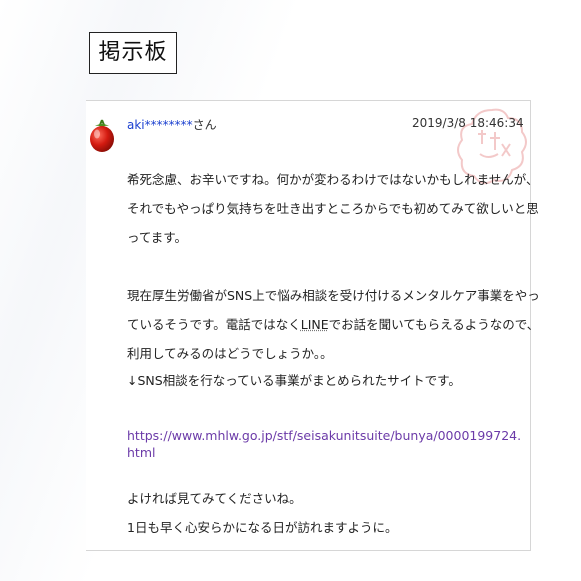 Image resolution: width=581 pixels, height=581 pixels. I want to click on post-text-line: ているそうです。電話ではなくLINEでお話を聞いてもらえるようなので、, so click(333, 324).